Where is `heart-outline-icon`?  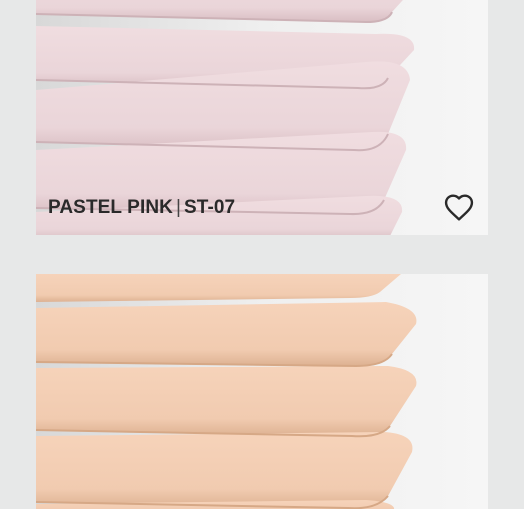 heart-outline-icon is located at coordinates (459, 207).